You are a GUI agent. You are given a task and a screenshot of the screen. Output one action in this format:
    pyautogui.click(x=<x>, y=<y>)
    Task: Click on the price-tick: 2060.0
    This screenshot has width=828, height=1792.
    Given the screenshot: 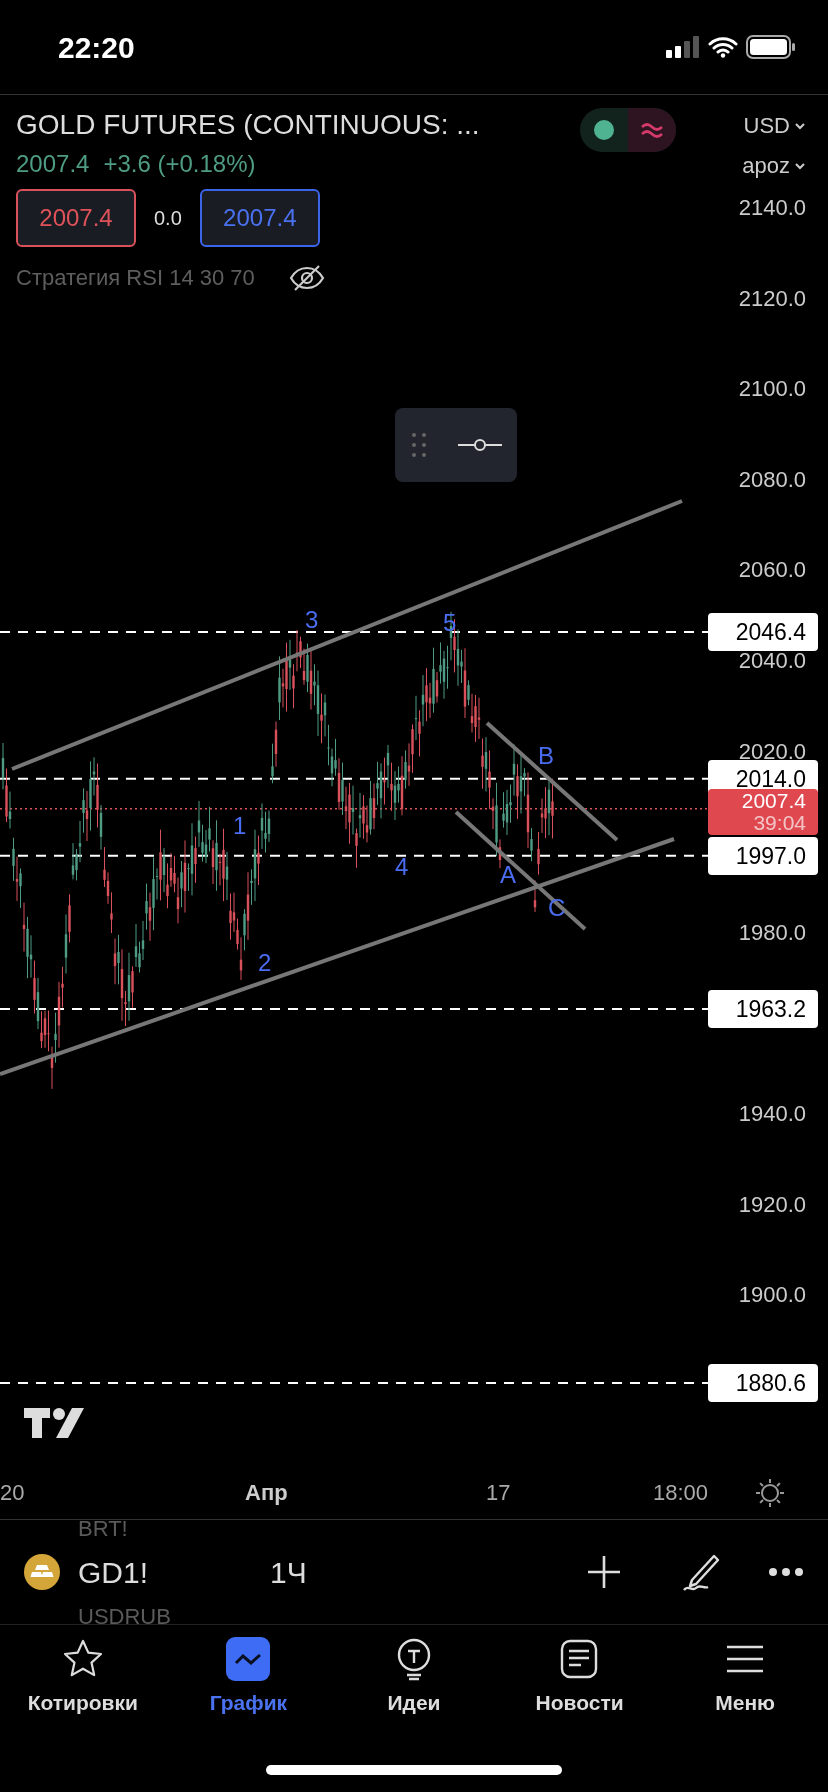 What is the action you would take?
    pyautogui.click(x=772, y=570)
    